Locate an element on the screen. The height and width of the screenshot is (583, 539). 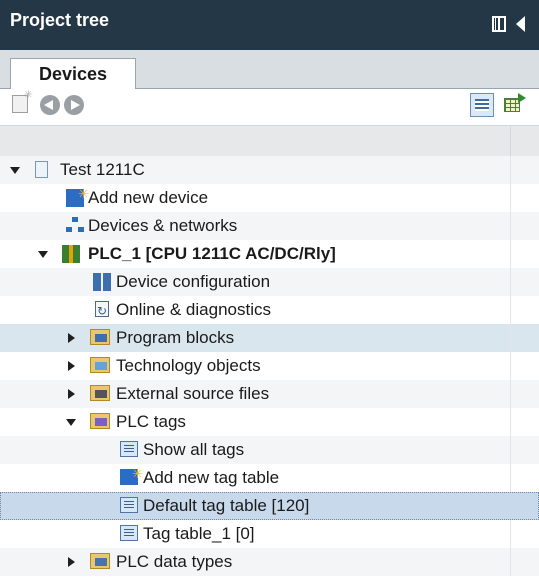
tree-item-label: Add new tag table is located at coordinates (211, 477).